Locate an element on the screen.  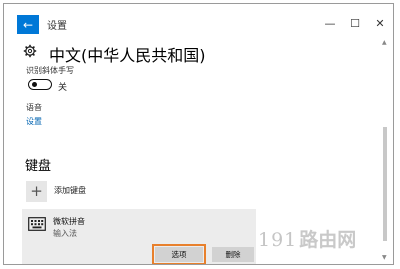
back-arrow-icon: ← is located at coordinates (28, 24).